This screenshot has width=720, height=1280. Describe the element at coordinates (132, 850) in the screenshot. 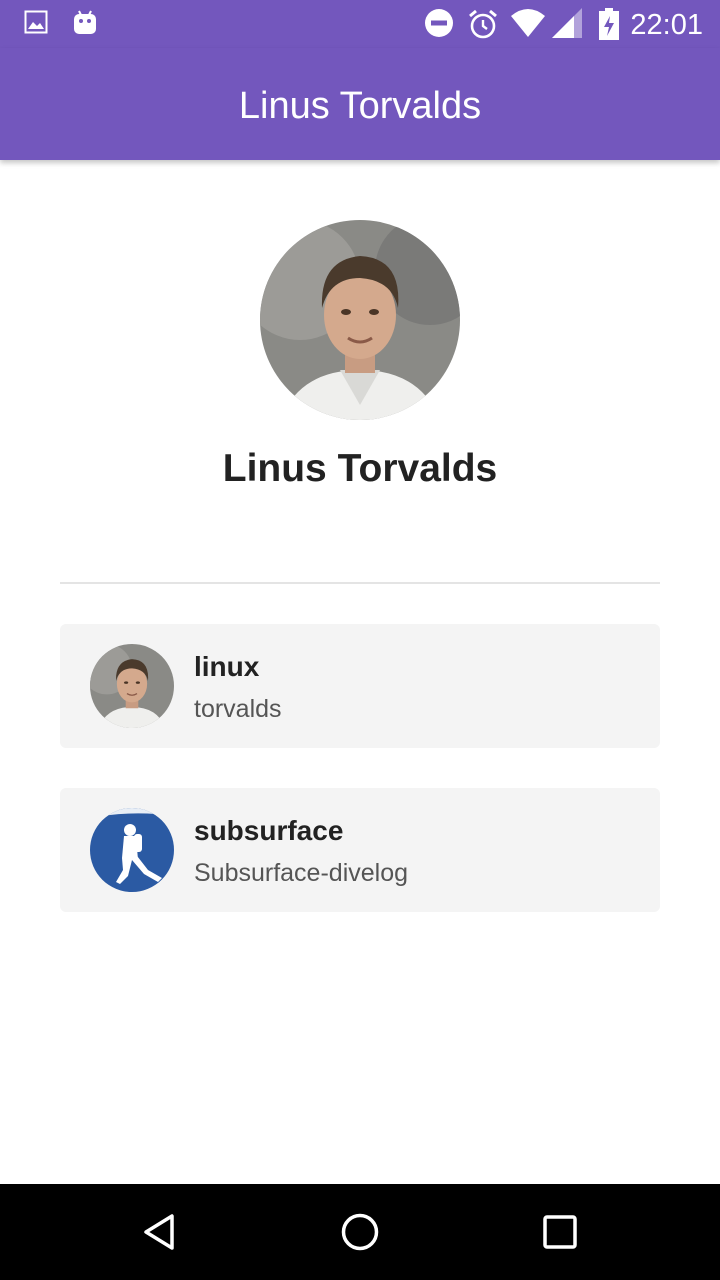

I see `diver-logo-icon` at that location.